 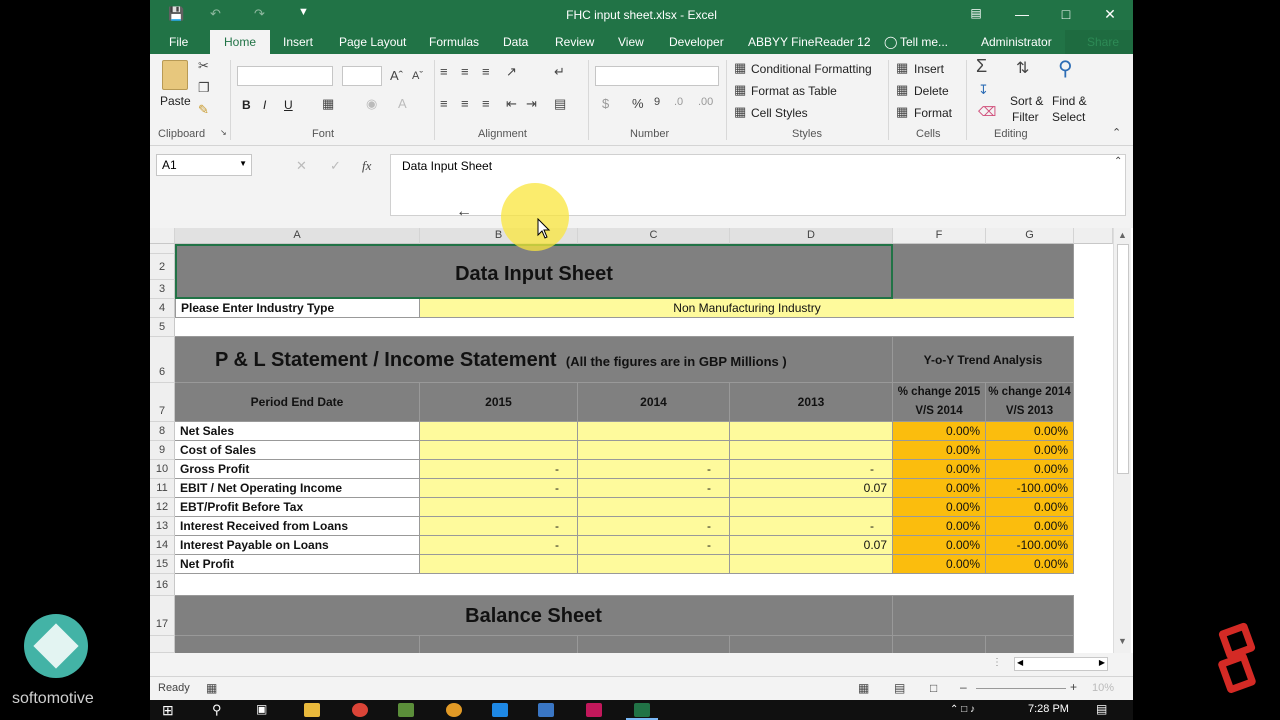 I want to click on top-align-icon: ≡, so click(x=444, y=71).